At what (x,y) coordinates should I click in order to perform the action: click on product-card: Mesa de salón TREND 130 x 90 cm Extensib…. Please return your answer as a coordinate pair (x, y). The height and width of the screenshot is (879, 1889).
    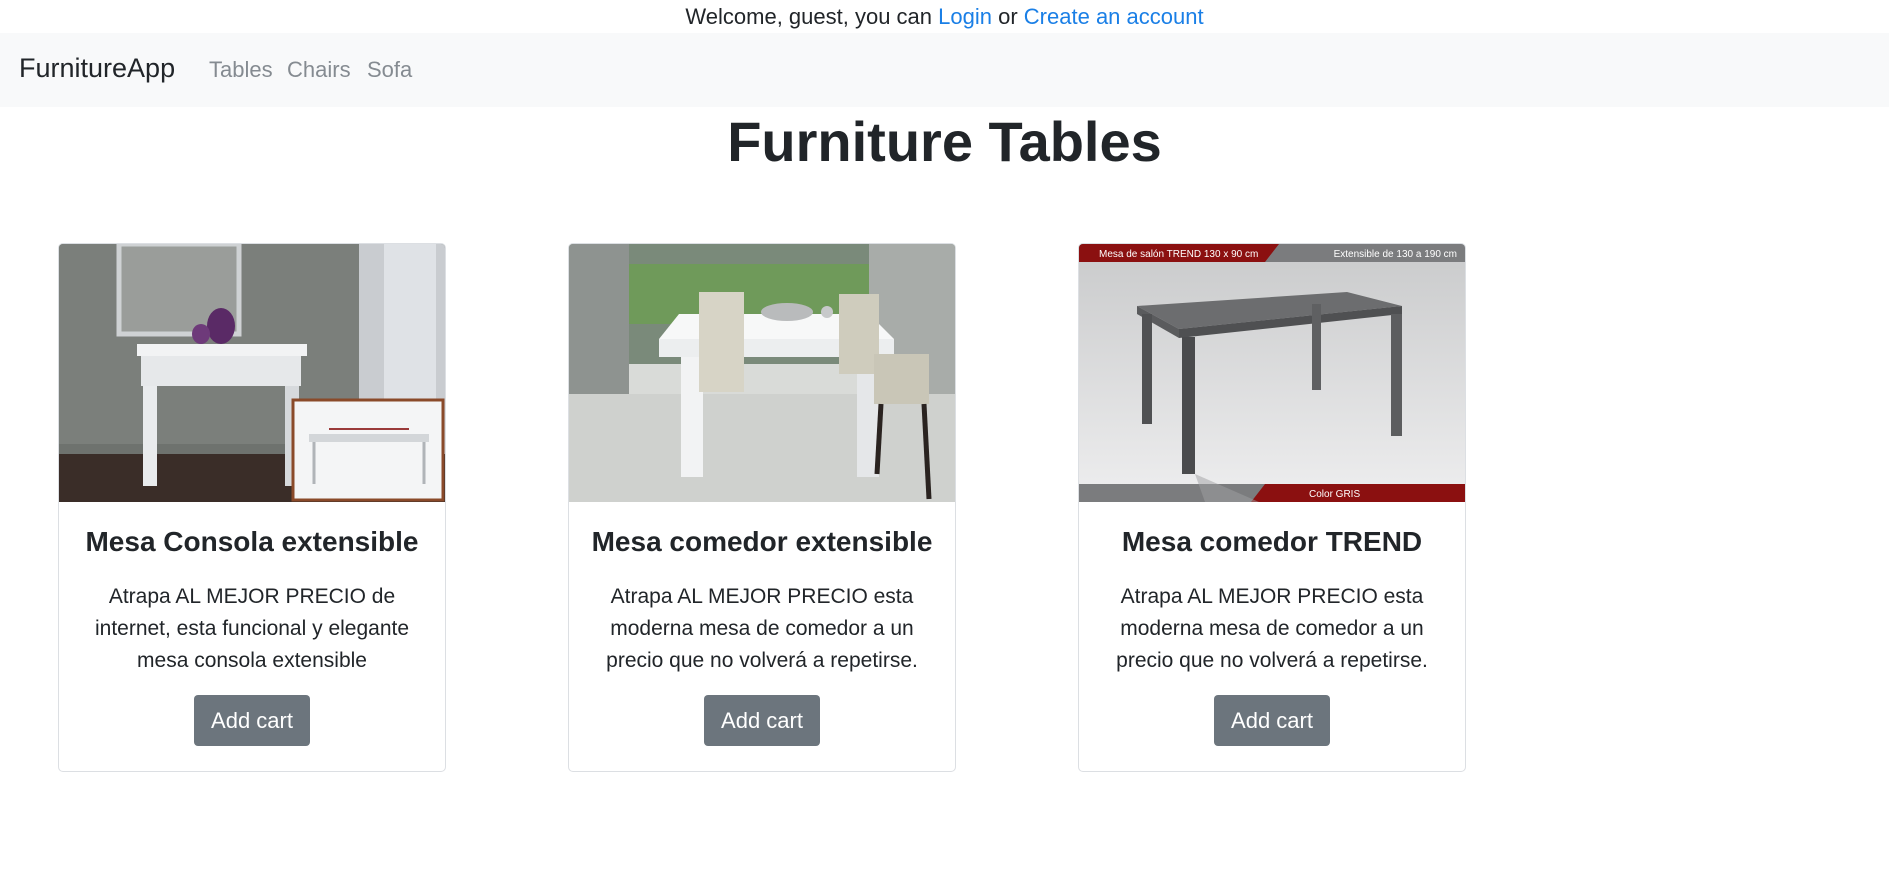
    Looking at the image, I should click on (1272, 507).